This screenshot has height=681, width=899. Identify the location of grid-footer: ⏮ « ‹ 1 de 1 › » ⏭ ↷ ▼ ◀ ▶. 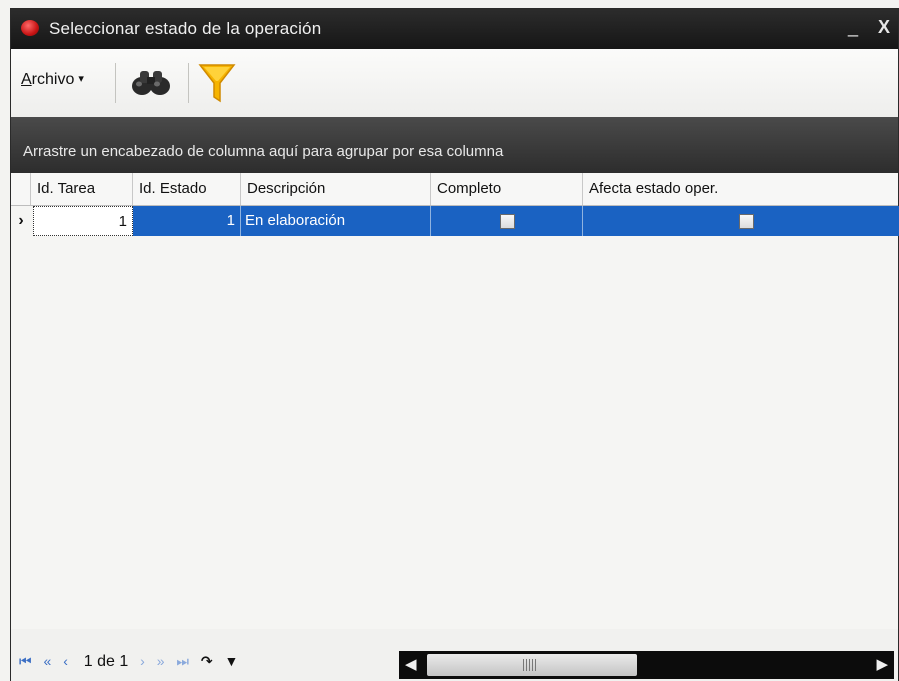
(454, 663).